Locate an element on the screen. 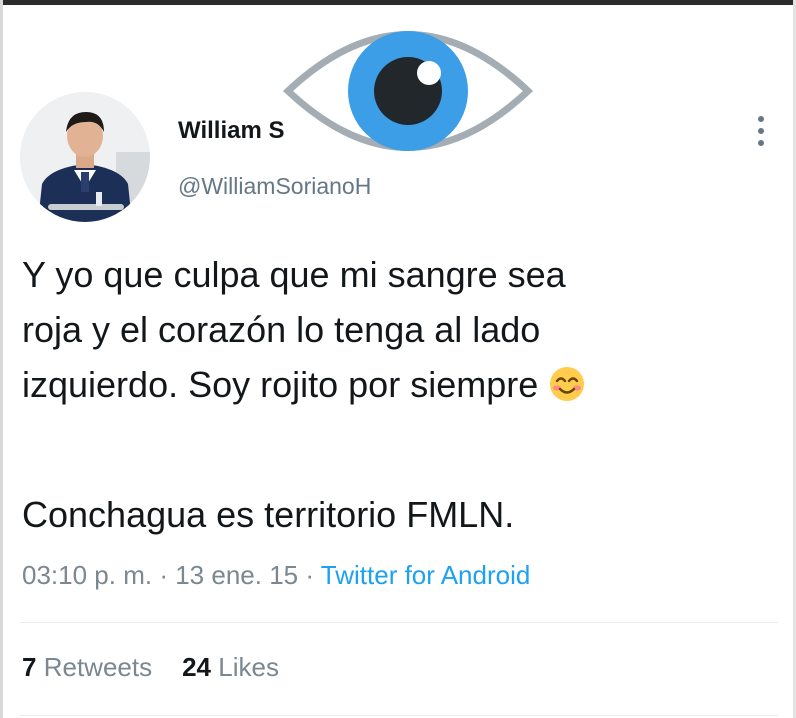 This screenshot has width=796, height=718. more-options-icon is located at coordinates (761, 131).